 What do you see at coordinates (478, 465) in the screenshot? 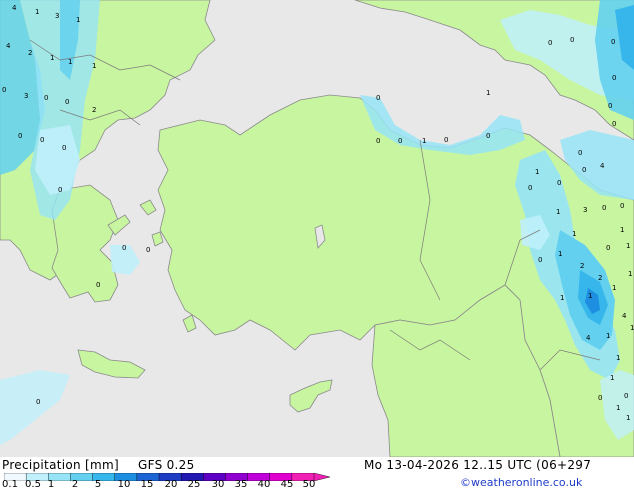
I see `valid-time: Mo 13-04-2026 12..15 UTC (06+297` at bounding box center [478, 465].